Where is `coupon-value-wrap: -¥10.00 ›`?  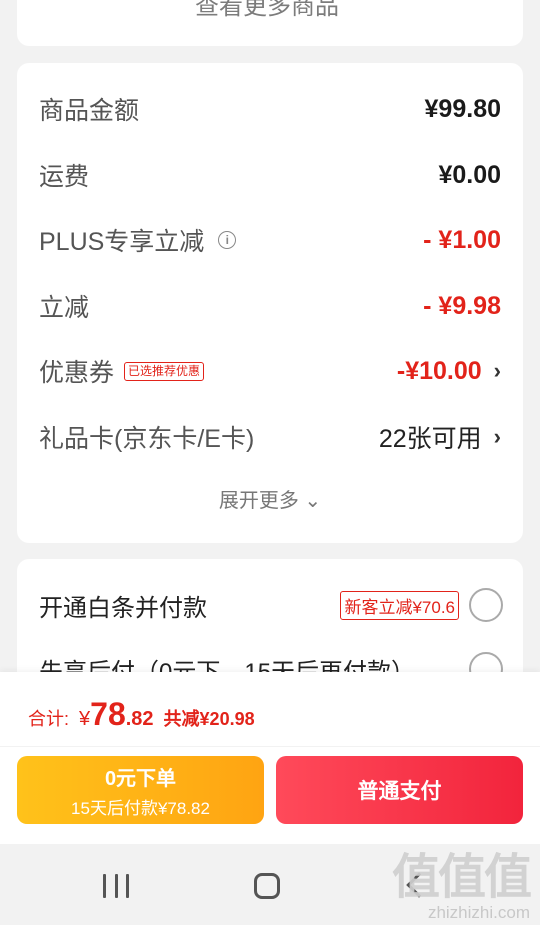
coupon-value-wrap: -¥10.00 › is located at coordinates (449, 371).